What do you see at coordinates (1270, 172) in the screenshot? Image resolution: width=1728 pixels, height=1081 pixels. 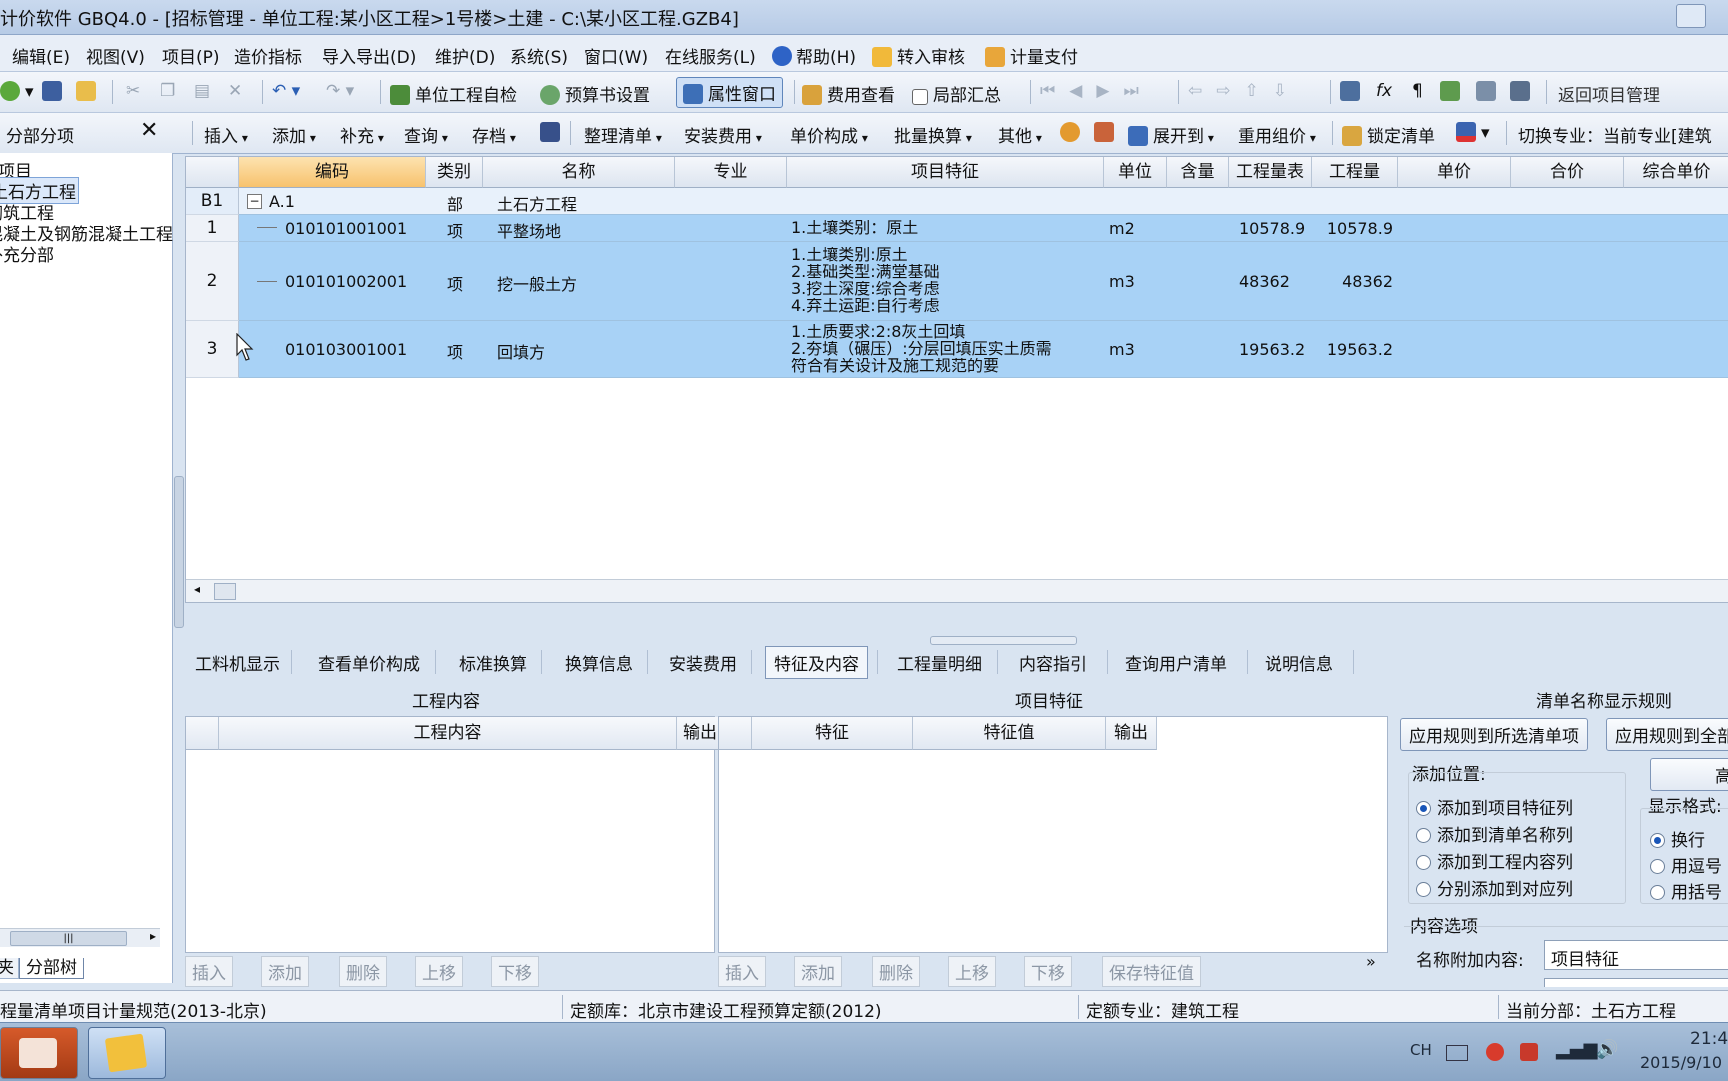 I see `col-header-qty-expr: 工程量表` at bounding box center [1270, 172].